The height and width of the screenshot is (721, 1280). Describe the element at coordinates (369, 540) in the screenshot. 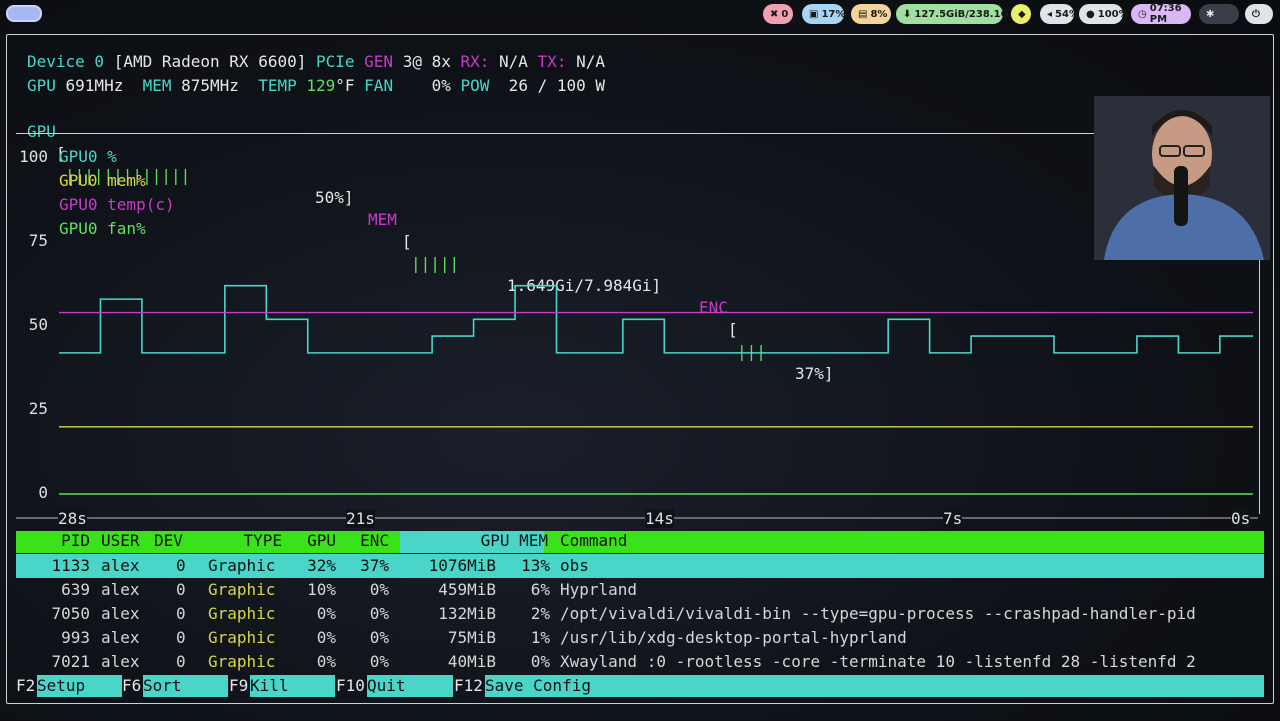

I see `col-enc: ENC` at that location.